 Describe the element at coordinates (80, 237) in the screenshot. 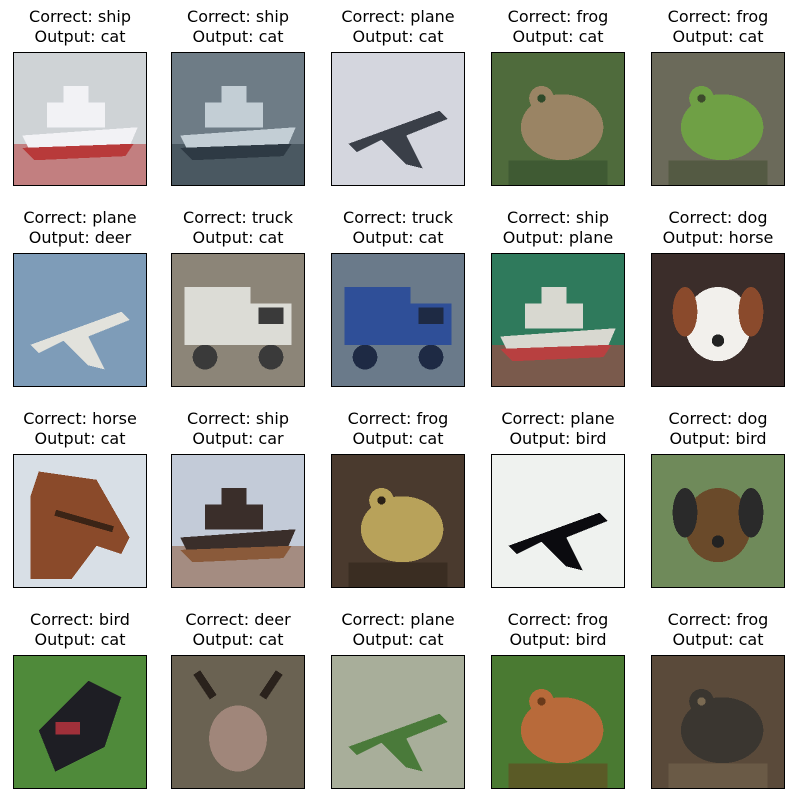

I see `output-label: Output: deer` at that location.